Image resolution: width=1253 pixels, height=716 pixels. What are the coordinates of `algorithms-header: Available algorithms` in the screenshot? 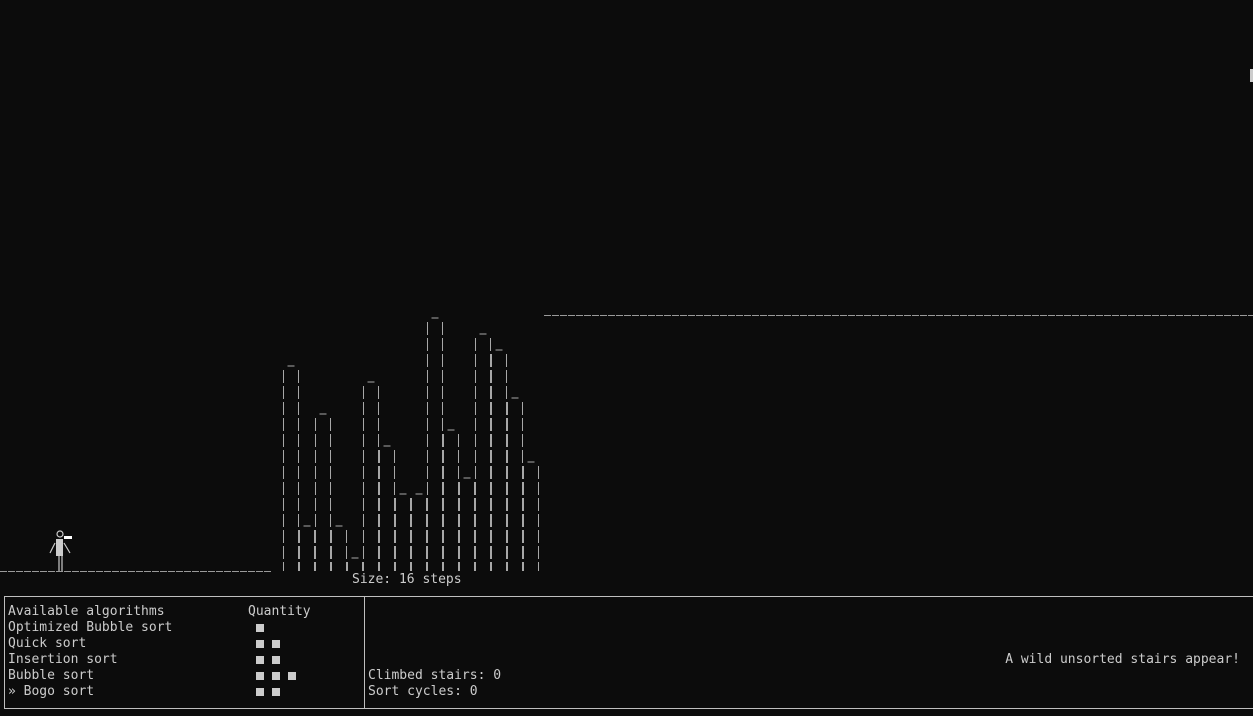 It's located at (86, 611).